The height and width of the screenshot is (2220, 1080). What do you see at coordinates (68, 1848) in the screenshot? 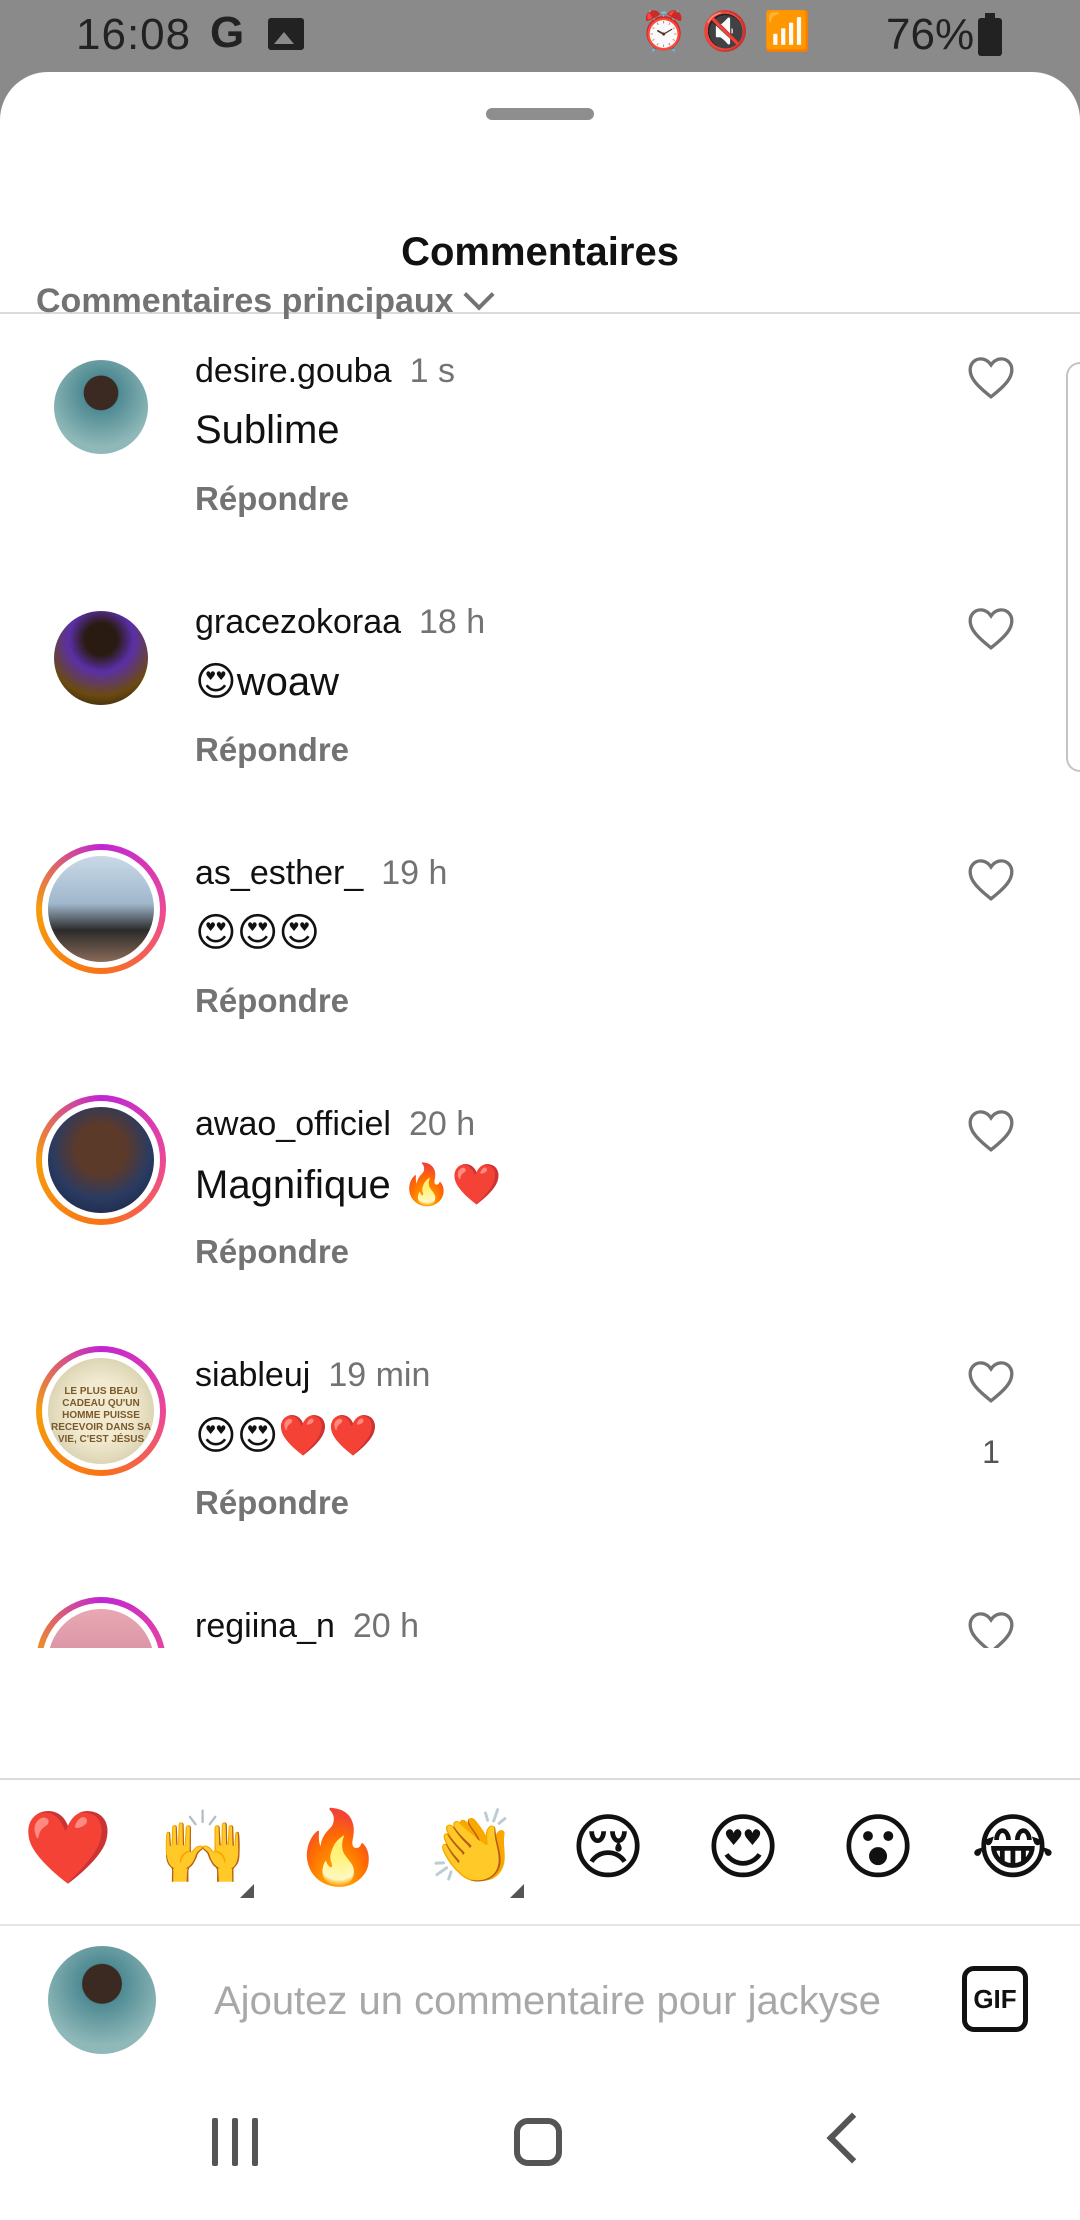
I see `heart-emoji-button: ❤️` at bounding box center [68, 1848].